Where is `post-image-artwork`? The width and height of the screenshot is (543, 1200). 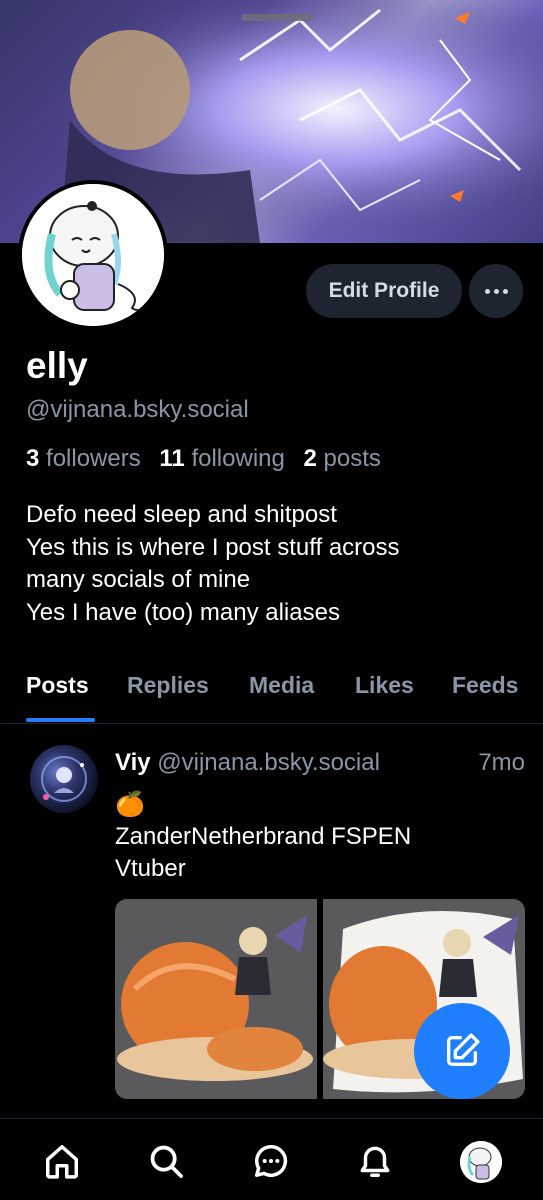 post-image-artwork is located at coordinates (215, 998).